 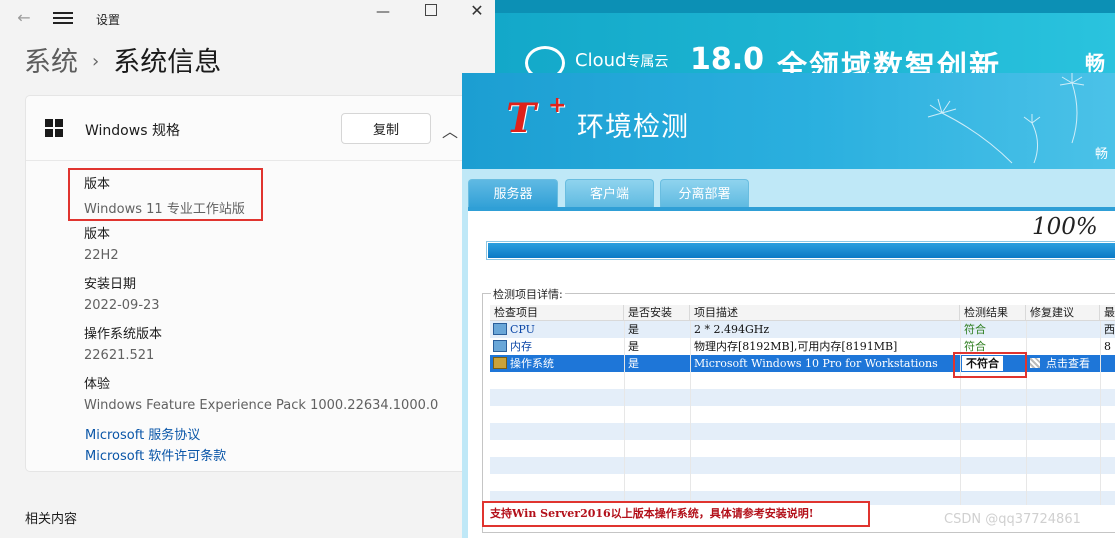 What do you see at coordinates (260, 128) in the screenshot?
I see `card-header: Windows 规格 复制 ︿` at bounding box center [260, 128].